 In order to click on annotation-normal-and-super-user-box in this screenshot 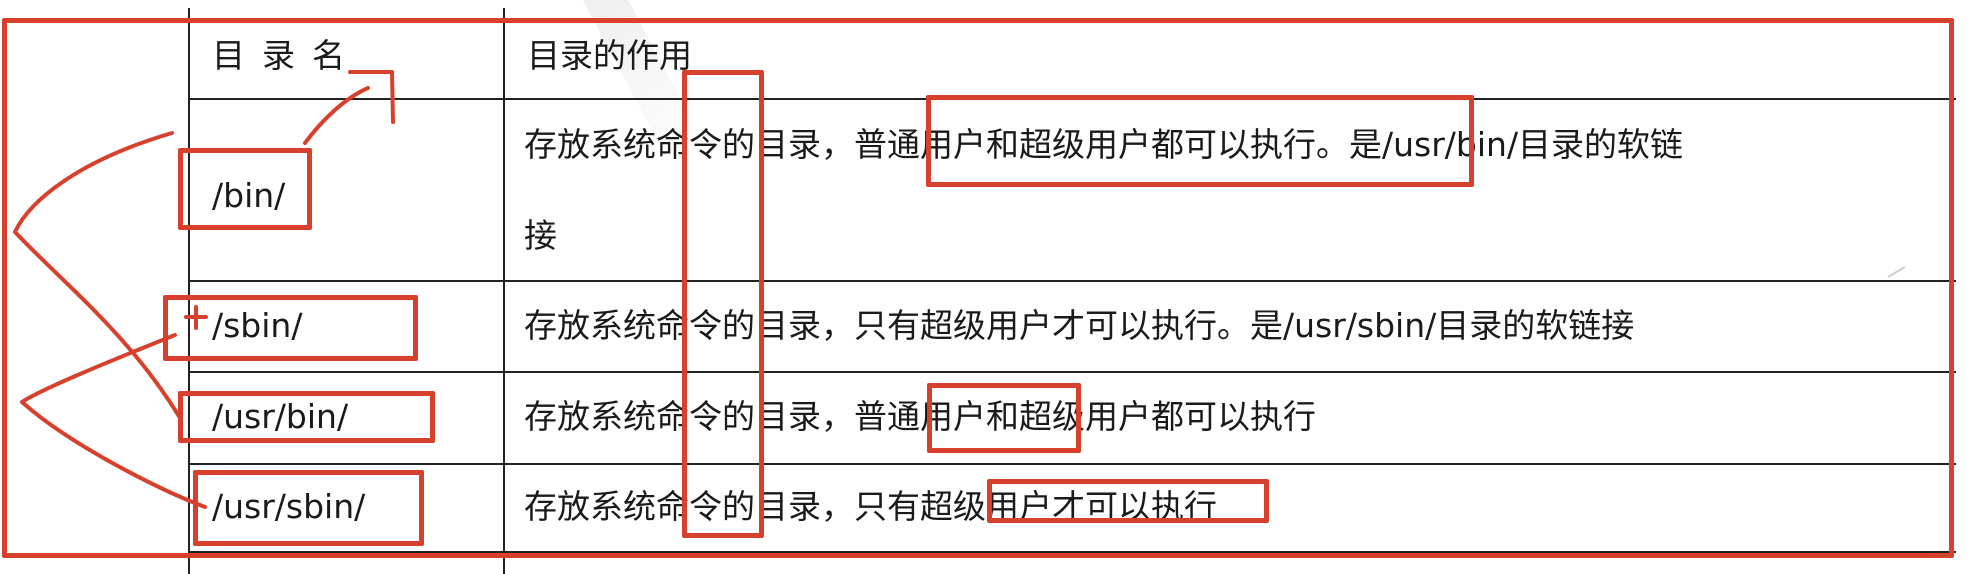, I will do `click(1200, 141)`.